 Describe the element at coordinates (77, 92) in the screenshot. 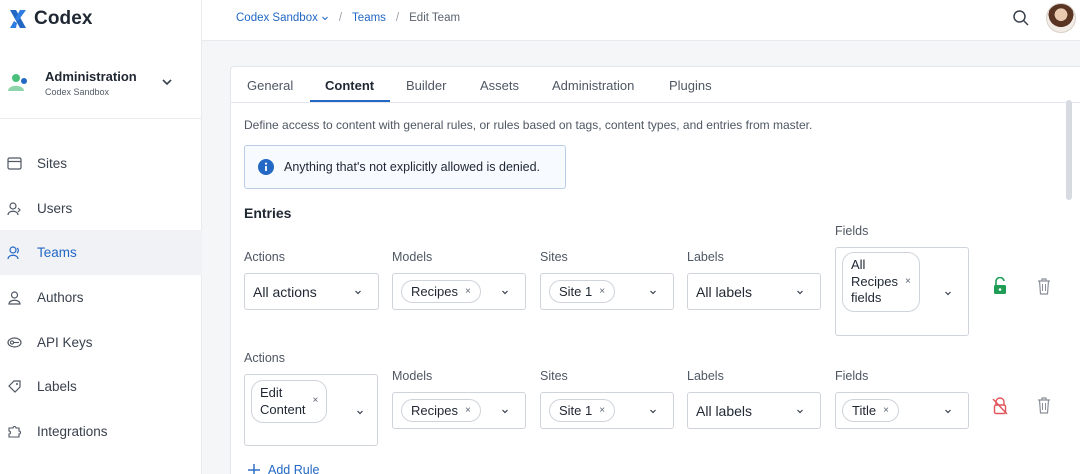

I see `org-subtitle: Codex Sandbox` at that location.